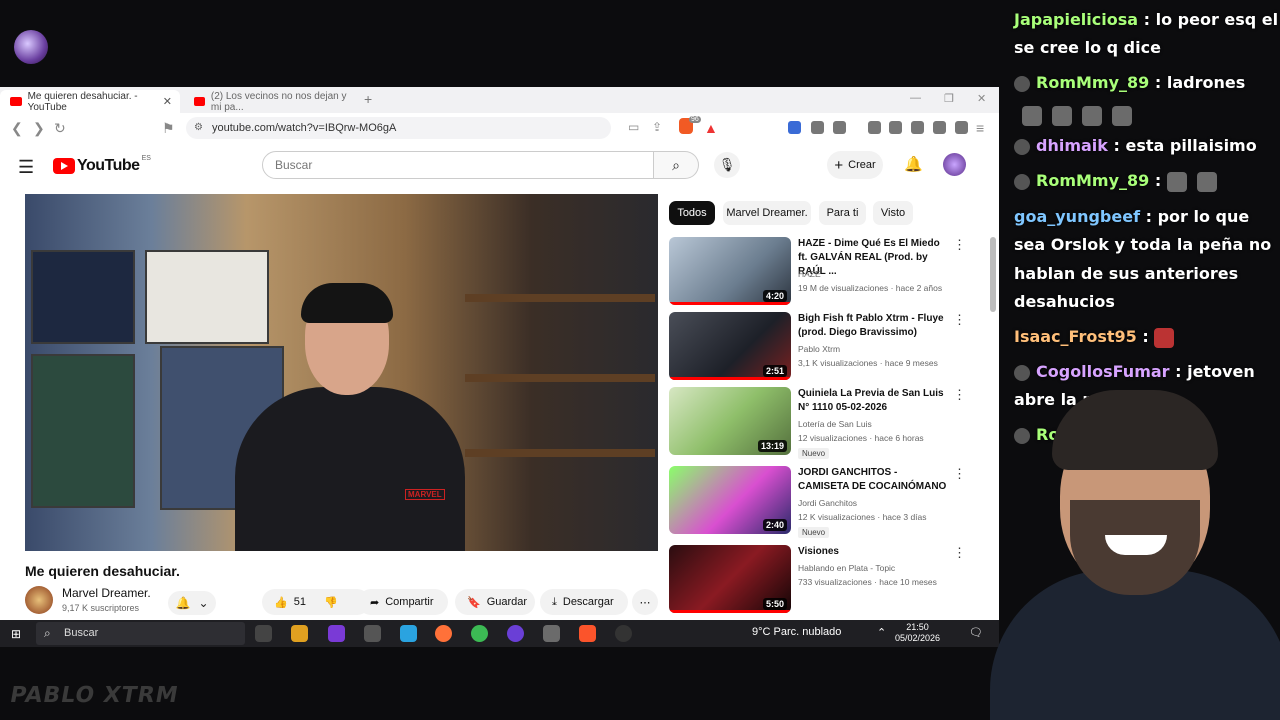 The height and width of the screenshot is (720, 1280). I want to click on search-input: Buscar, so click(458, 165).